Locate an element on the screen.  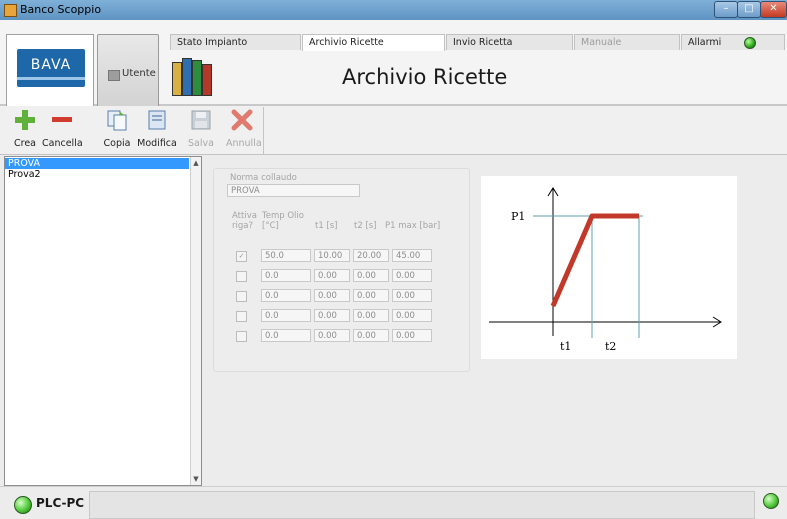
page-title: Archivio Ricette is located at coordinates (425, 77).